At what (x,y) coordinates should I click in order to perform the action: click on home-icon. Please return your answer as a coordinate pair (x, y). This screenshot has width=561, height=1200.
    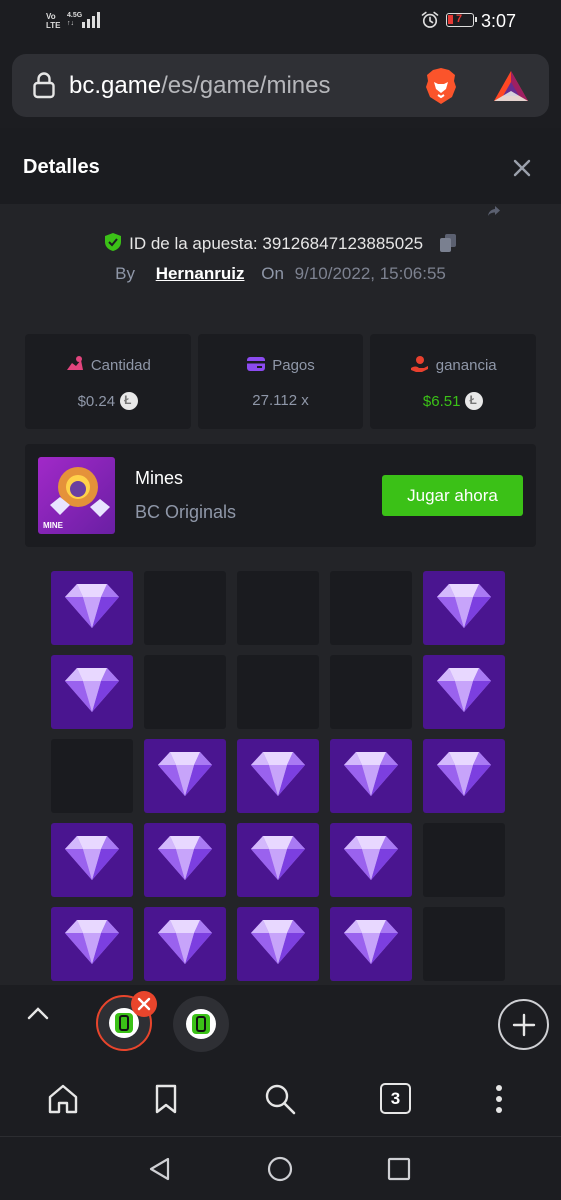
    Looking at the image, I should click on (63, 1099).